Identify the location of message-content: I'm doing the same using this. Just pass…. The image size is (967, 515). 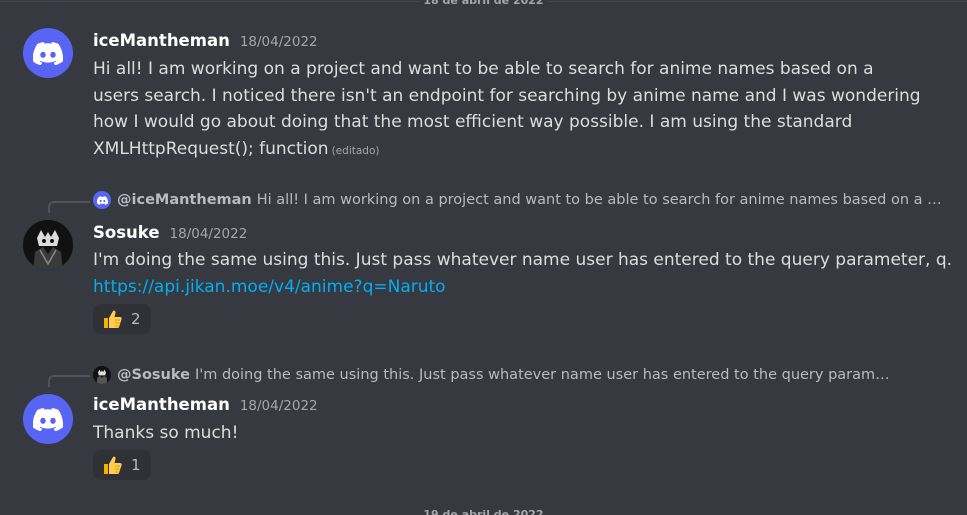
(523, 273).